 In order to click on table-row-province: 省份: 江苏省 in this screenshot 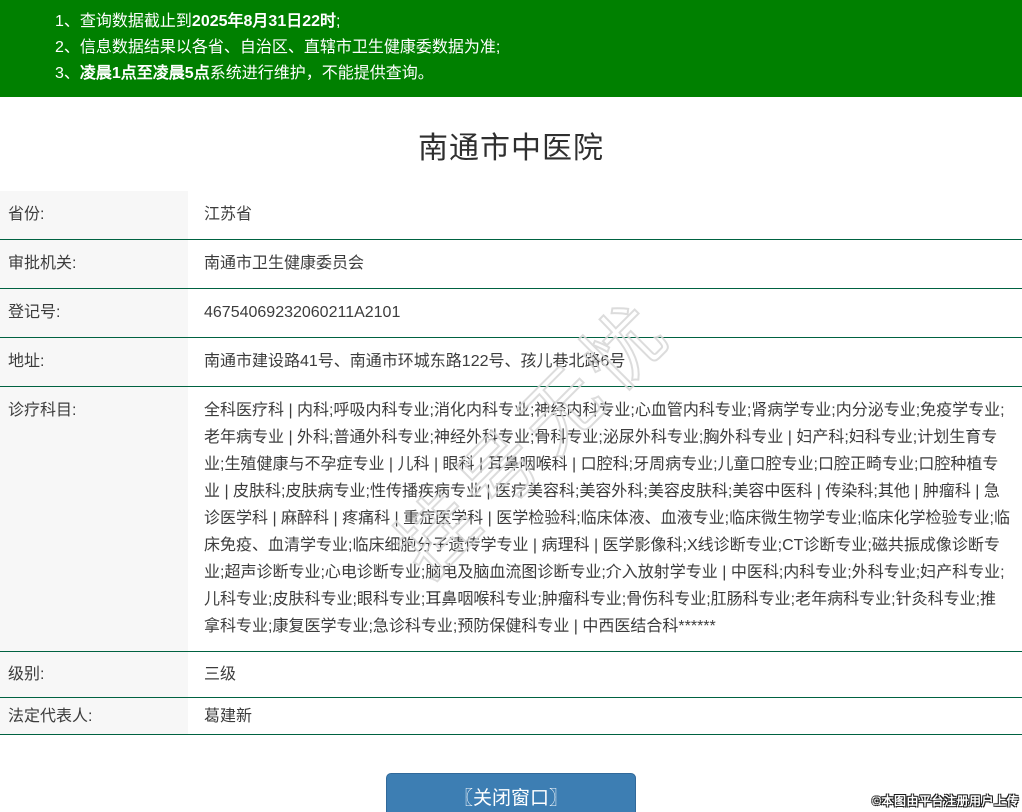, I will do `click(511, 215)`.